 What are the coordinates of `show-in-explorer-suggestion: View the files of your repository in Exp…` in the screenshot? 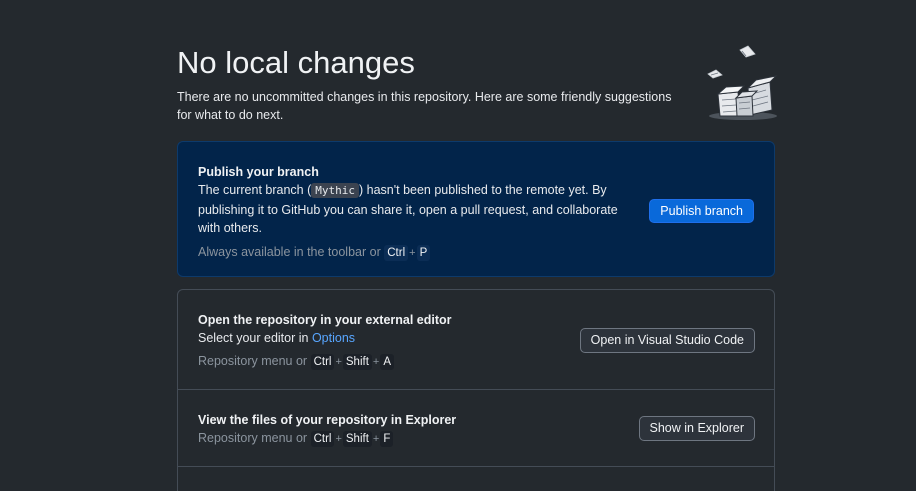 It's located at (476, 428).